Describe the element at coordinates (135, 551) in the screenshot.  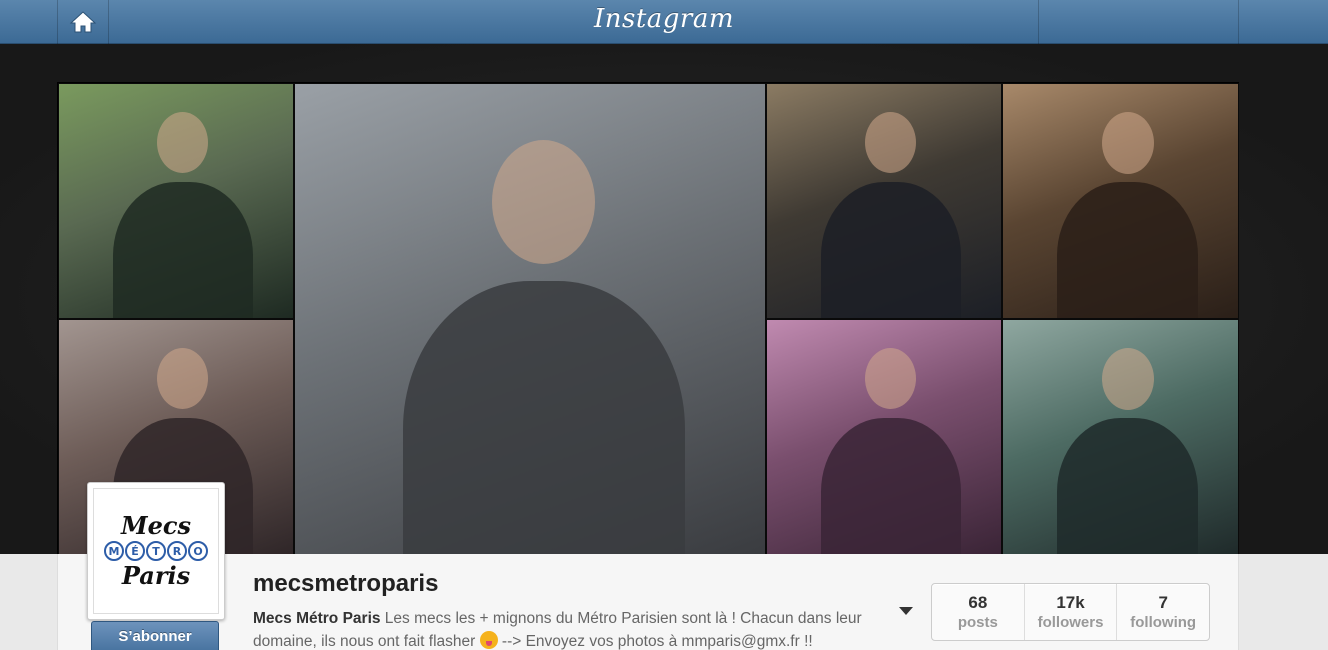
I see `metro-letter: É` at that location.